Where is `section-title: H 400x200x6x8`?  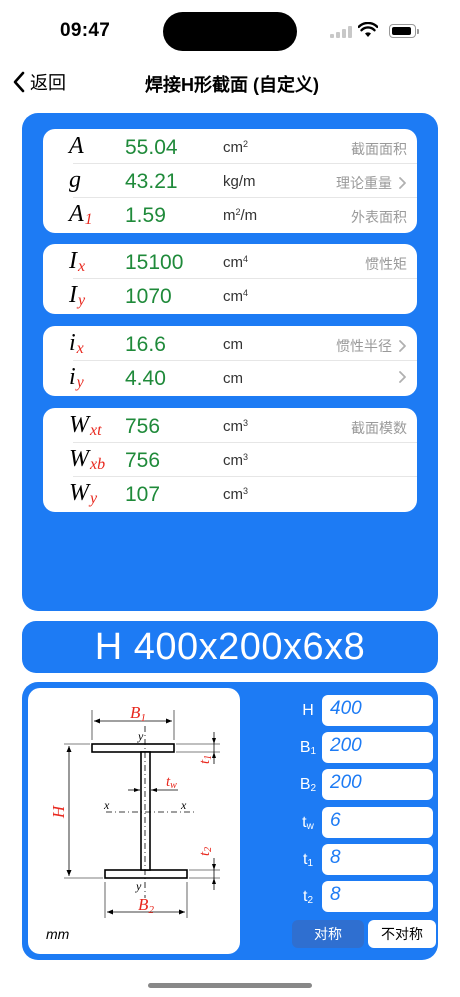
section-title: H 400x200x6x8 is located at coordinates (230, 646).